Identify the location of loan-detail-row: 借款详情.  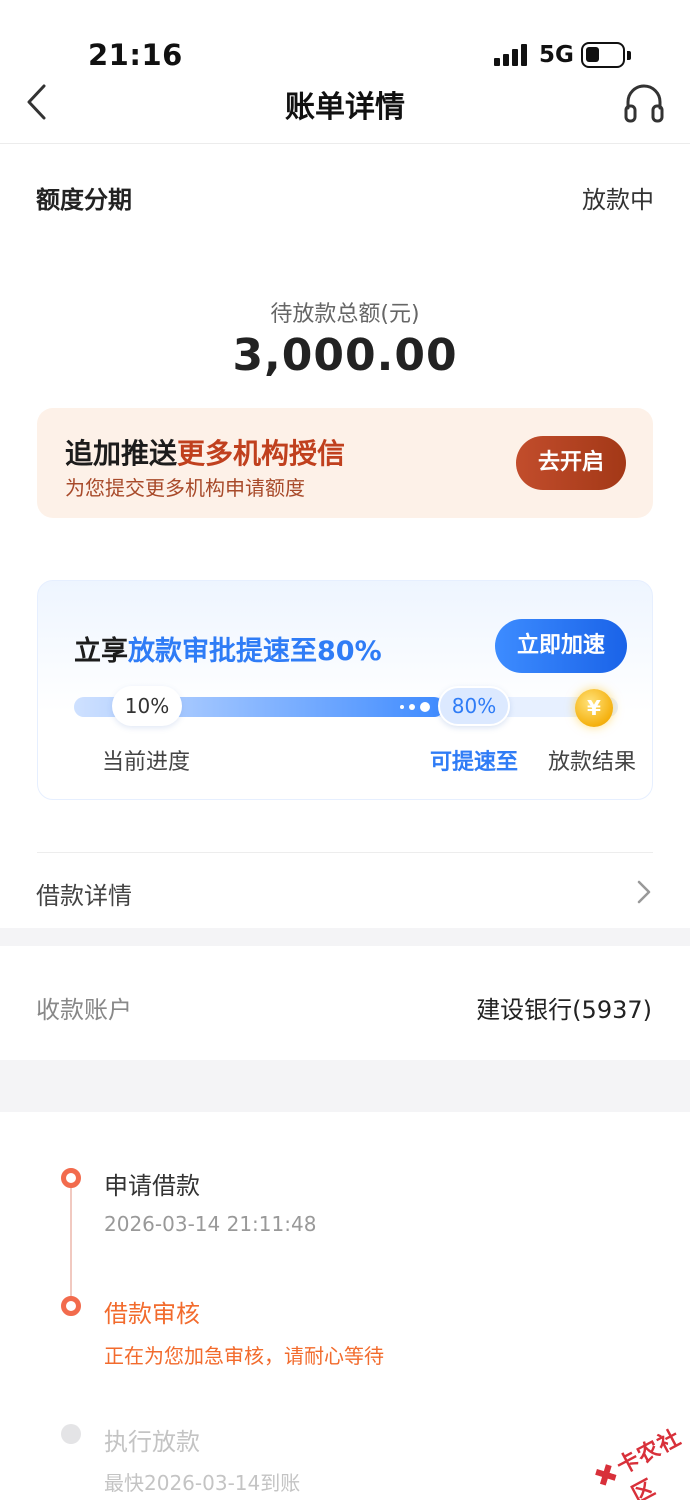
(345, 893).